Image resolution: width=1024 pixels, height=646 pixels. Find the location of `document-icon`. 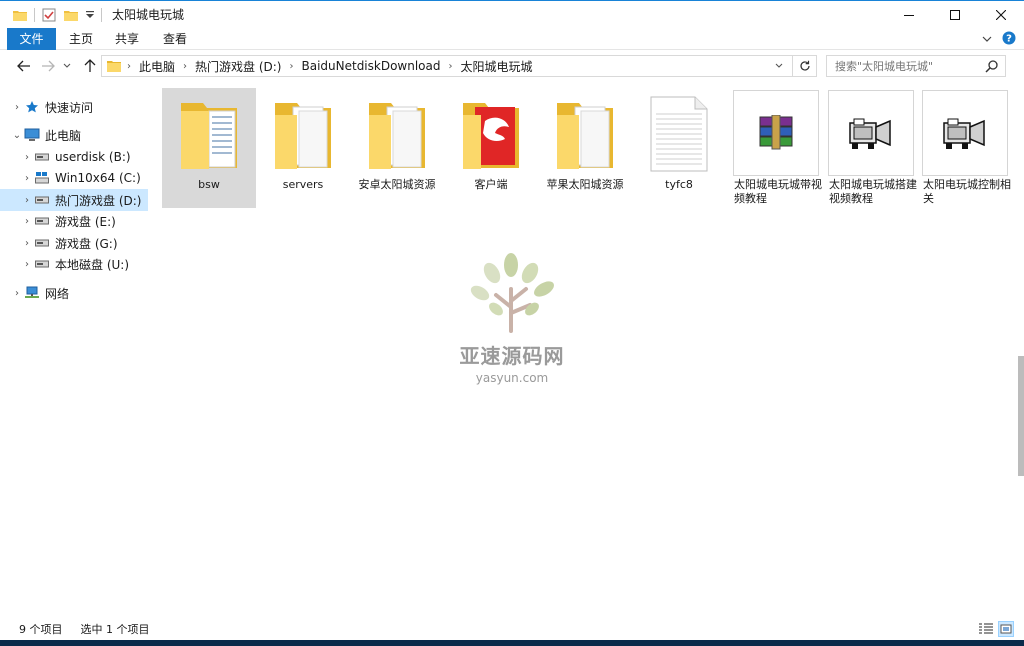

document-icon is located at coordinates (679, 134).